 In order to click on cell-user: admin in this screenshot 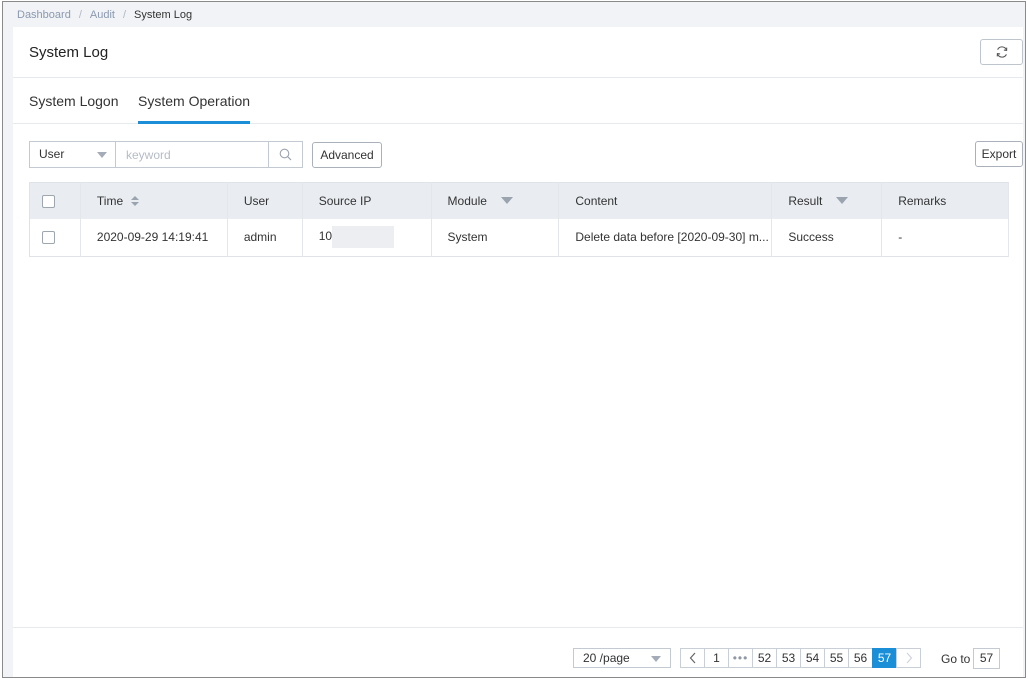, I will do `click(265, 237)`.